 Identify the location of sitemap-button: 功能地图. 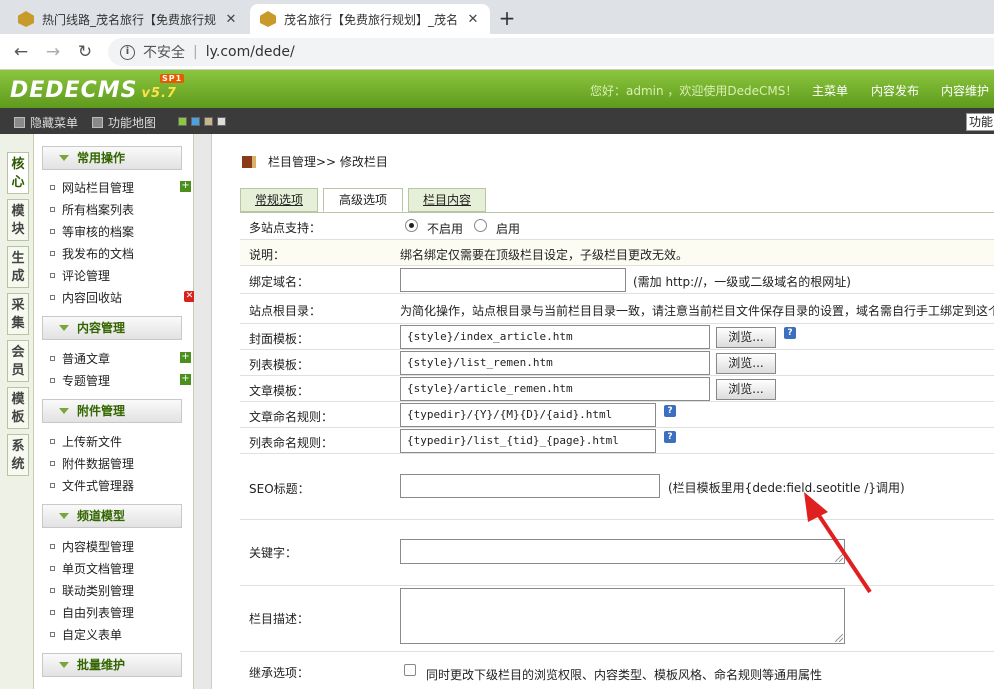
(124, 122).